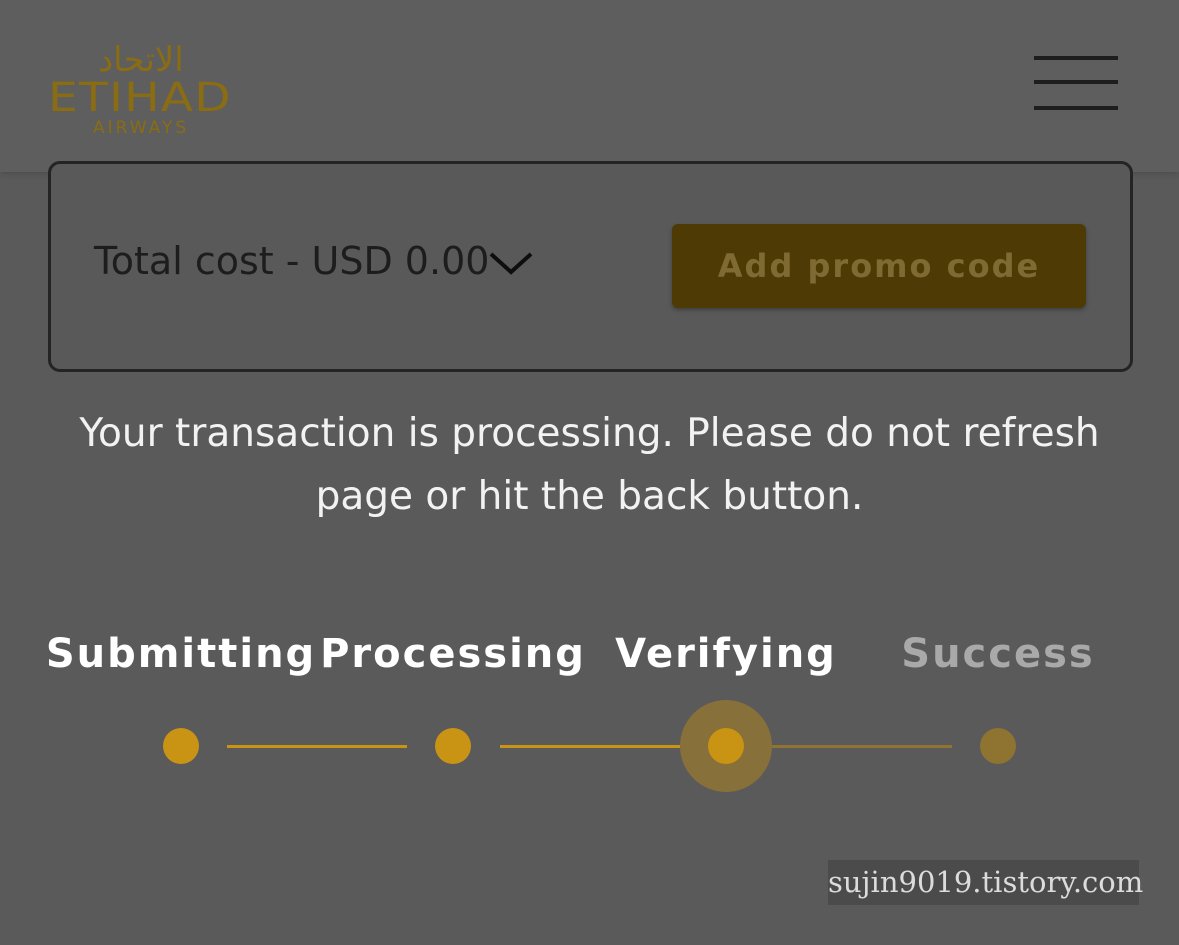 The height and width of the screenshot is (945, 1179). I want to click on step-dot-success, so click(998, 746).